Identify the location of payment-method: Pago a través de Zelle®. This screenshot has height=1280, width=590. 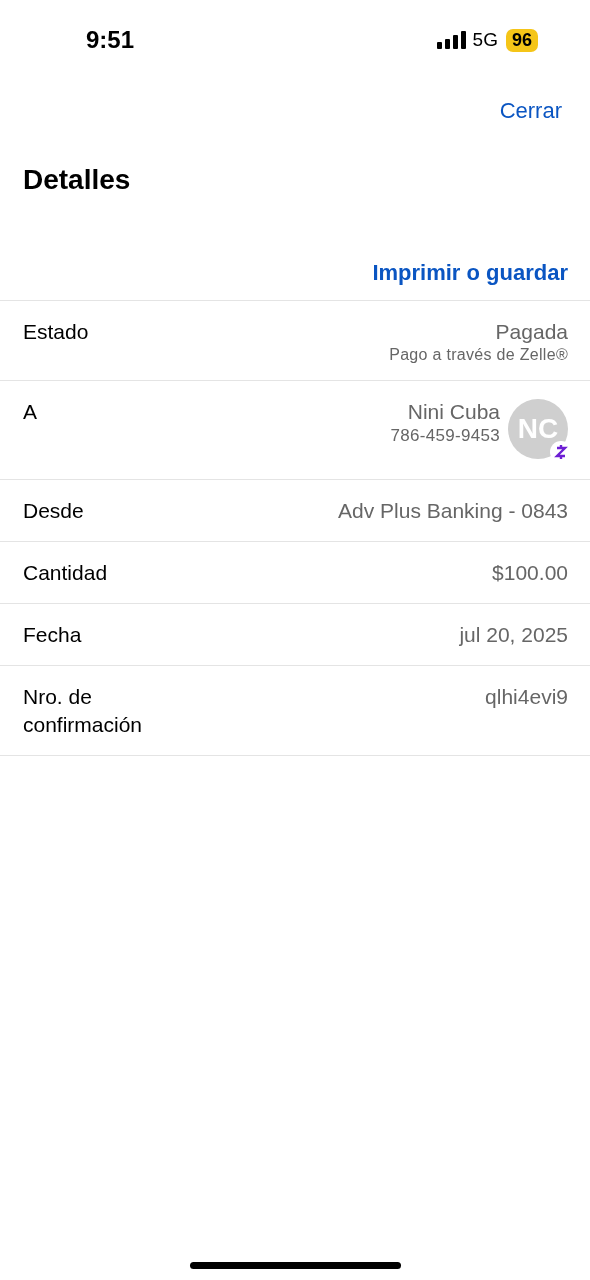
(478, 355).